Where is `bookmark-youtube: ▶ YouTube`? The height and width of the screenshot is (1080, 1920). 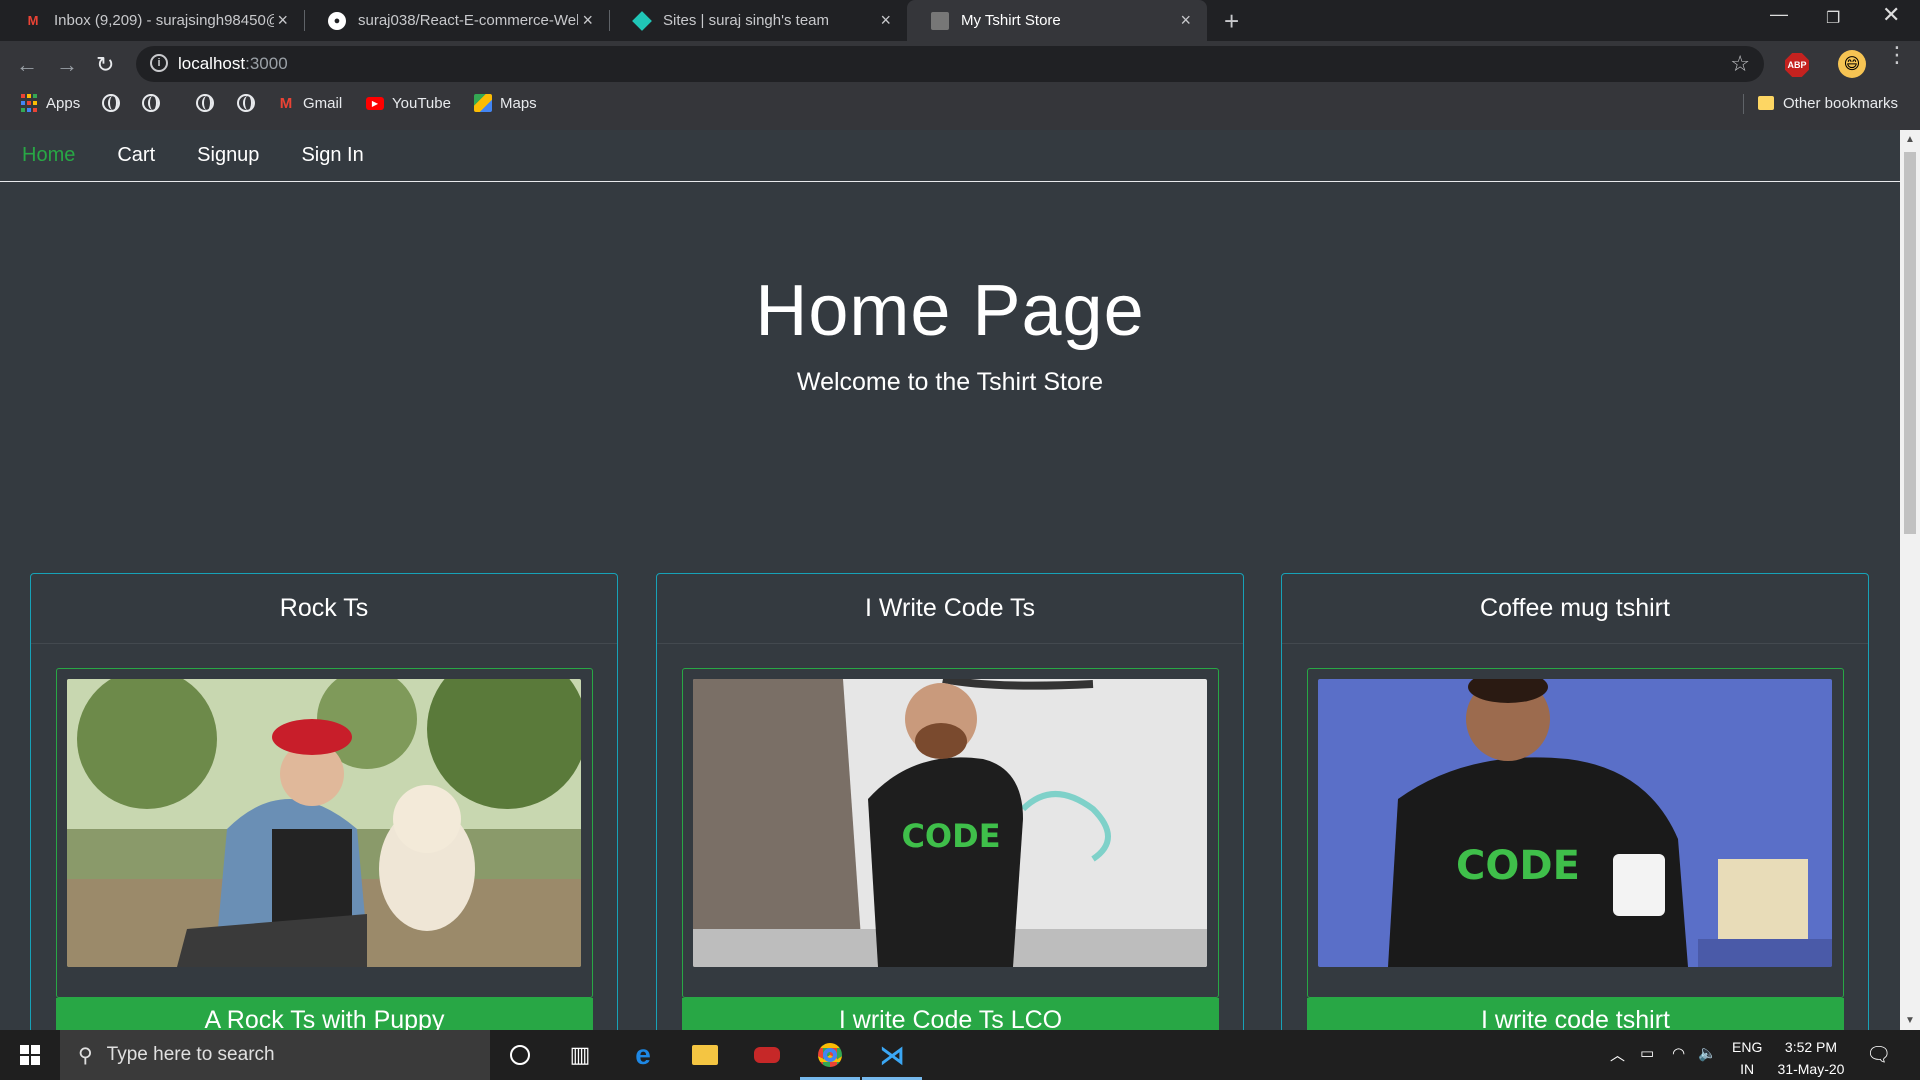 bookmark-youtube: ▶ YouTube is located at coordinates (408, 103).